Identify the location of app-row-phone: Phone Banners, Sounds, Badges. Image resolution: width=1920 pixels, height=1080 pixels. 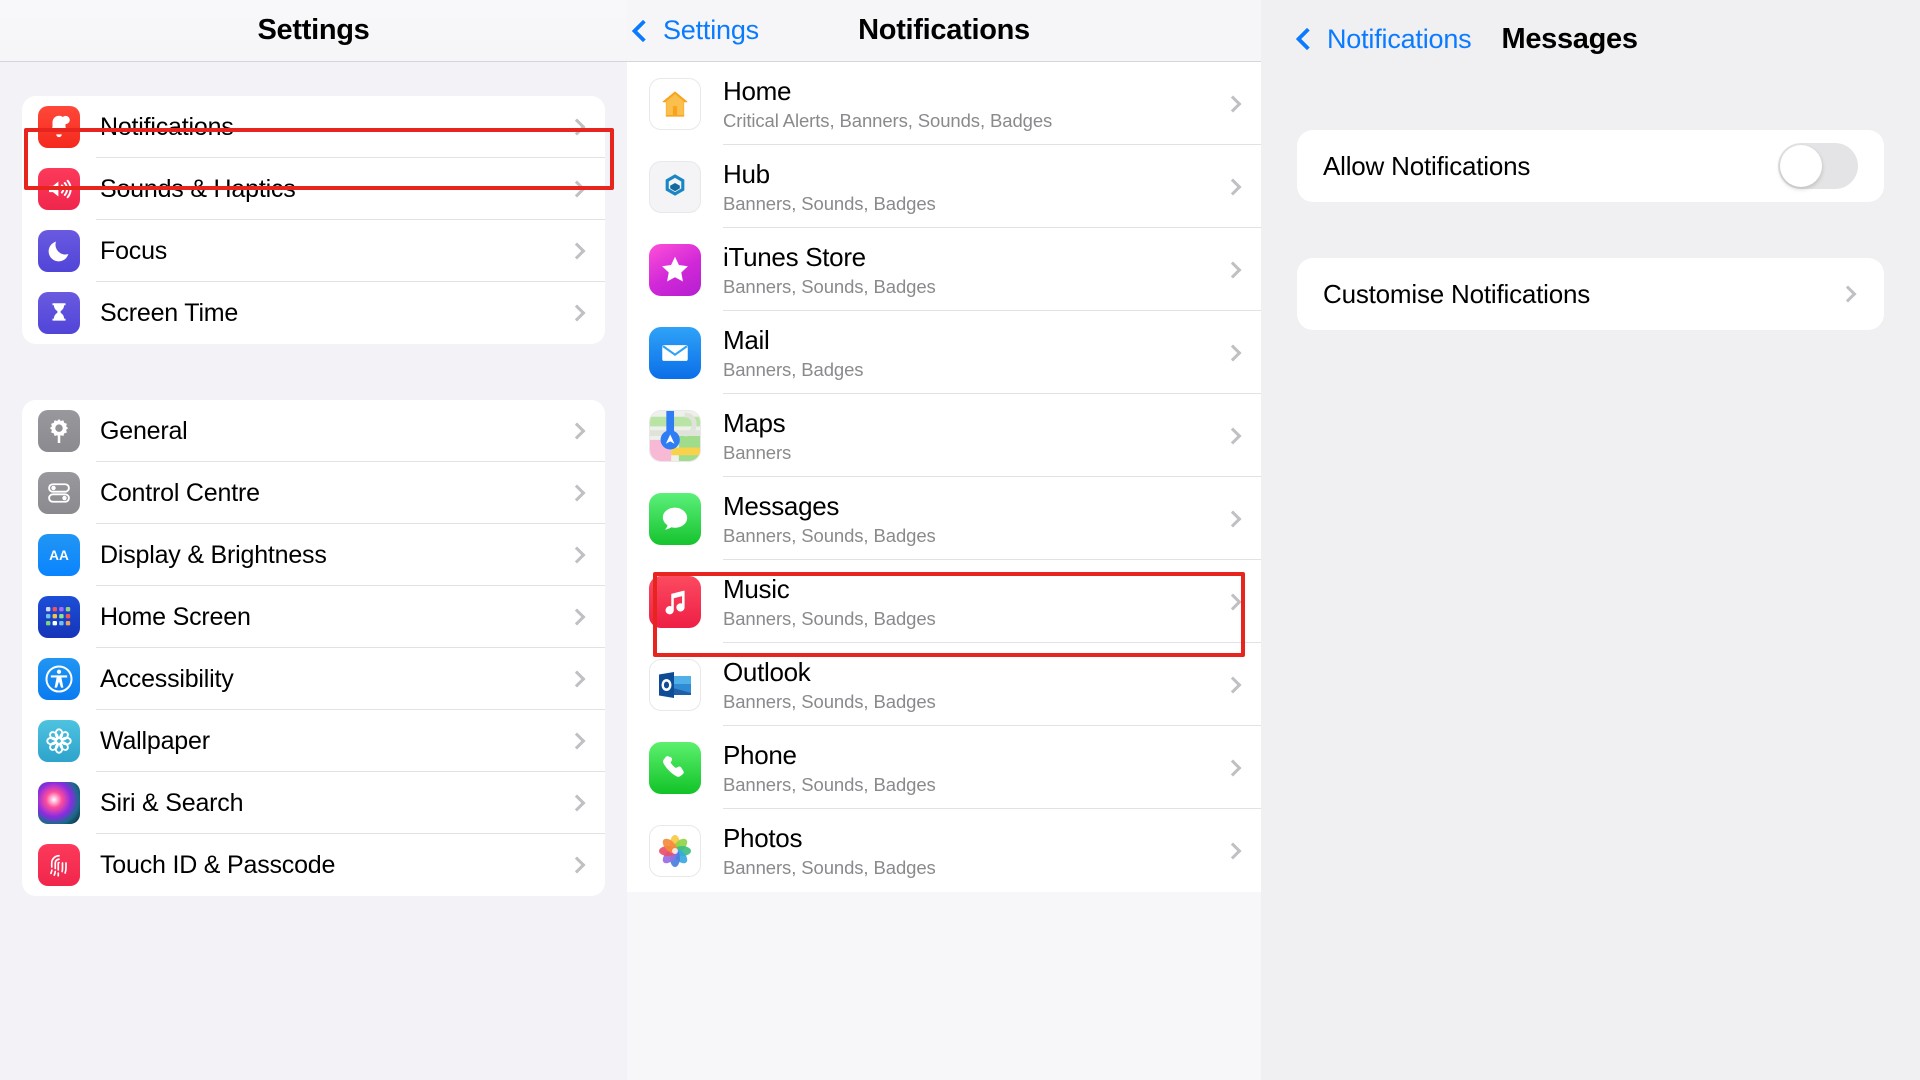
(944, 767).